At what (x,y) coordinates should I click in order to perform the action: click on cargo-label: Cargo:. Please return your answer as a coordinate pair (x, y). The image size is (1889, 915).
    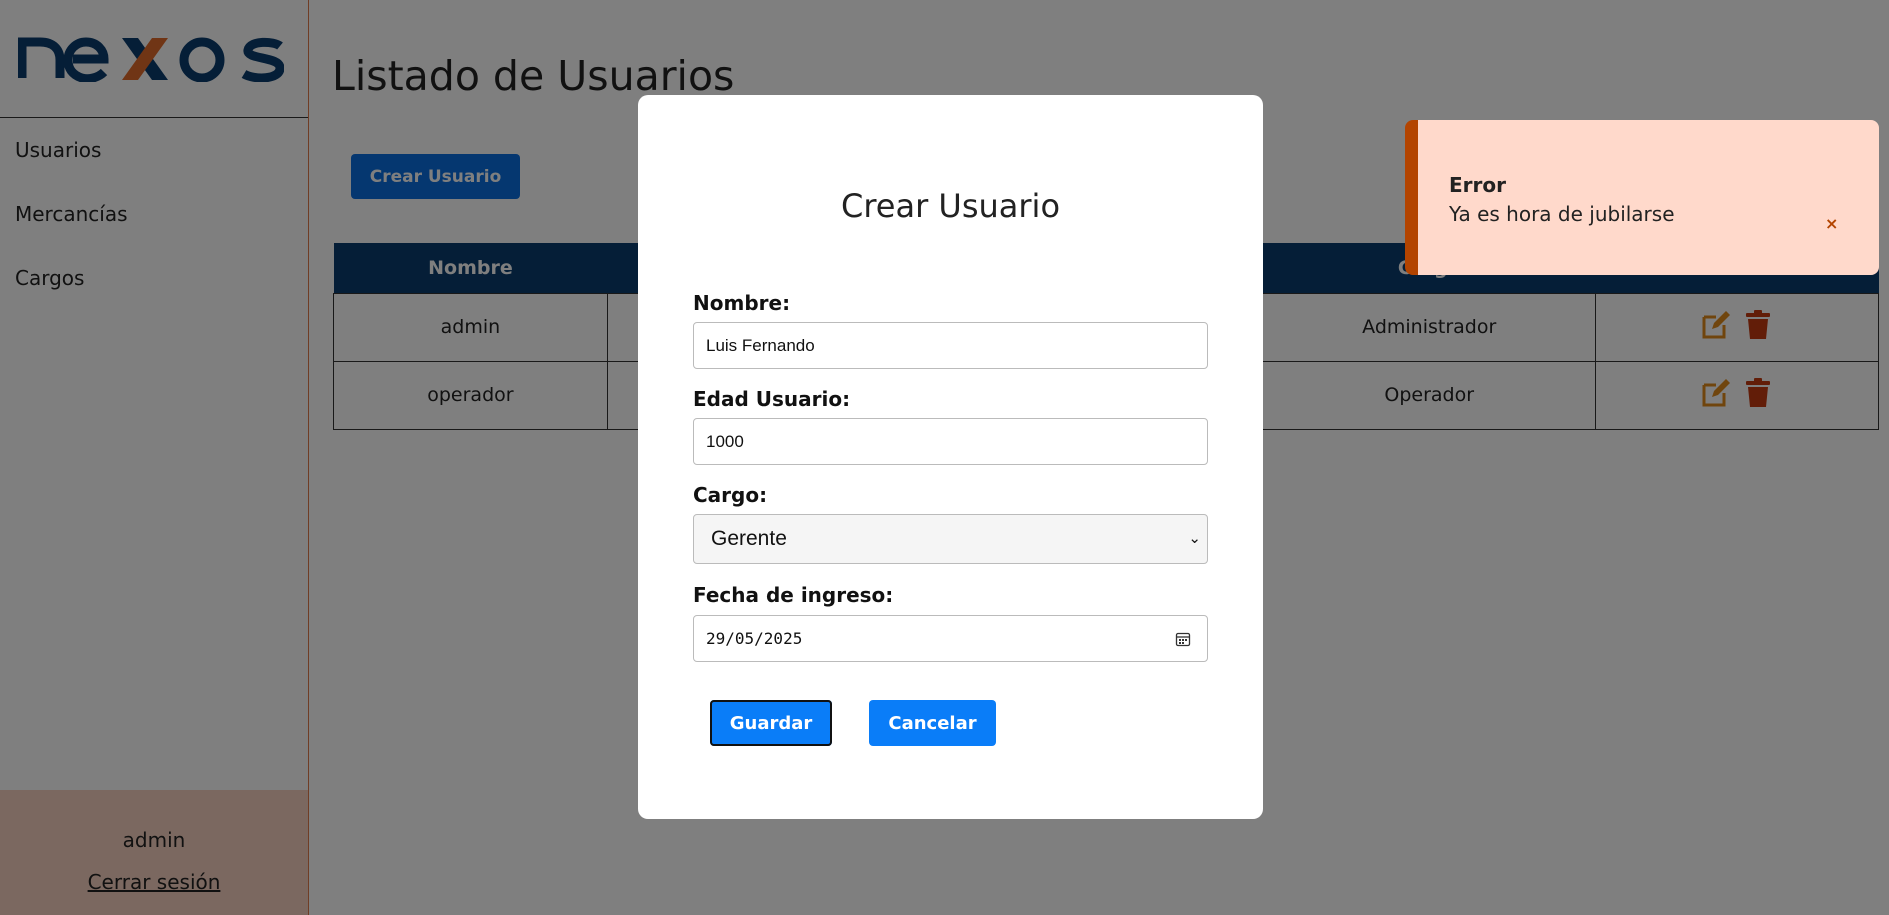
    Looking at the image, I should click on (730, 495).